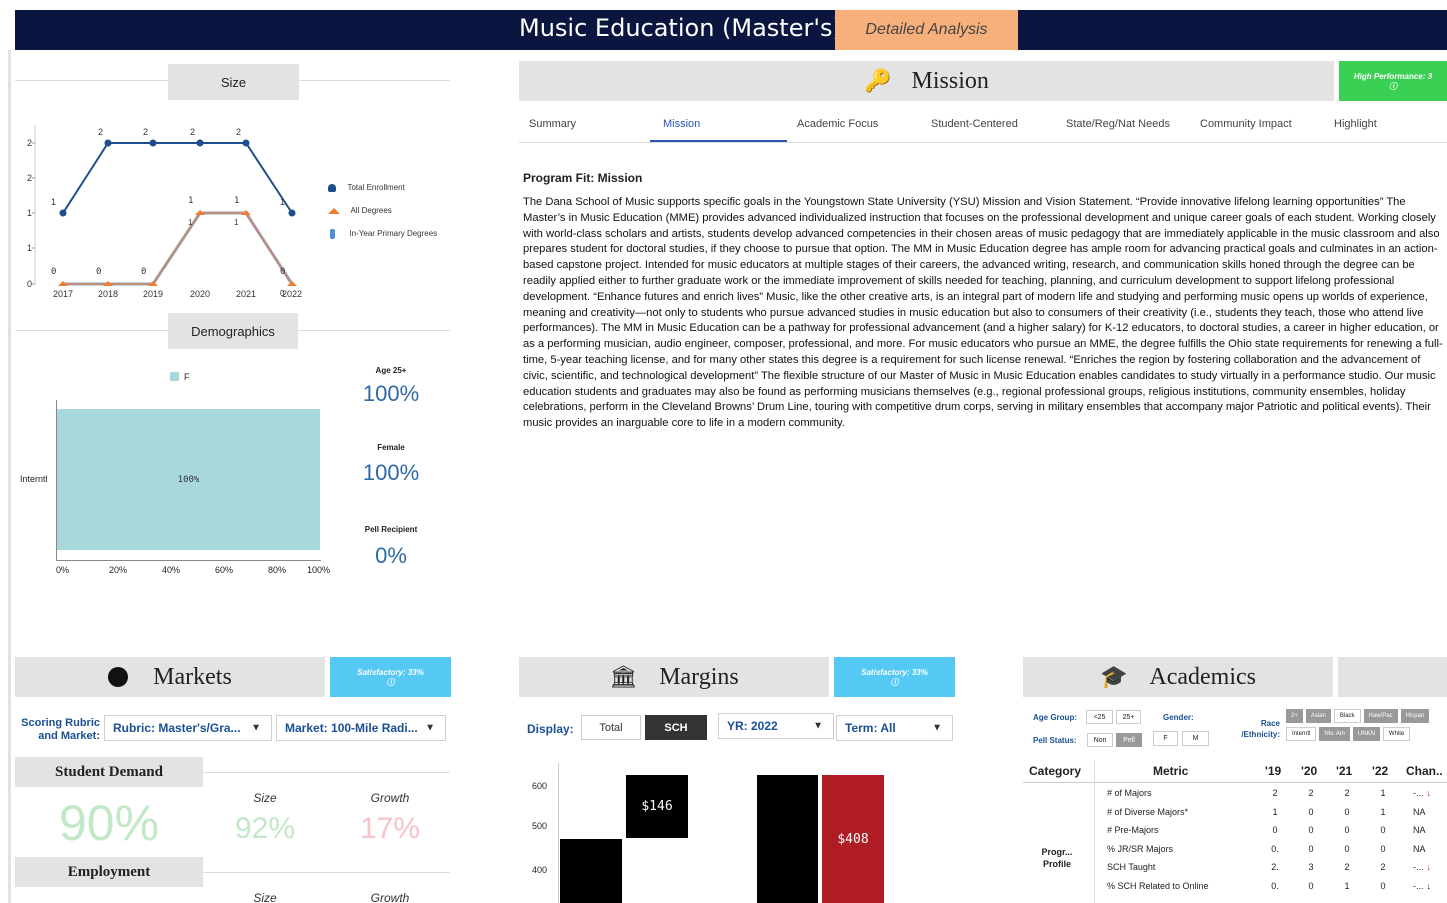  What do you see at coordinates (1128, 717) in the screenshot?
I see `age-25-plus: 25+` at bounding box center [1128, 717].